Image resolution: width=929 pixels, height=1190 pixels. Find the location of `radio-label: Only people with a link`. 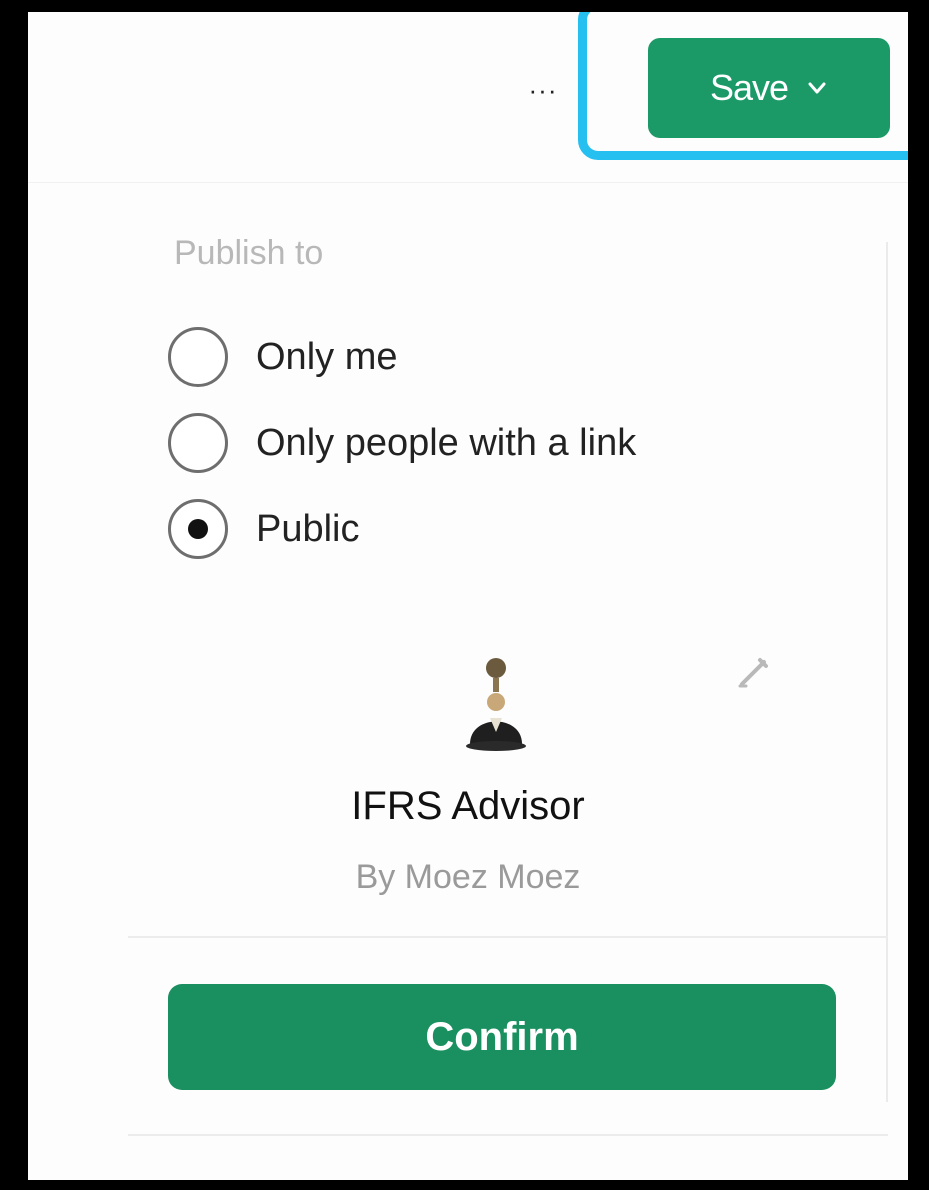

radio-label: Only people with a link is located at coordinates (446, 442).